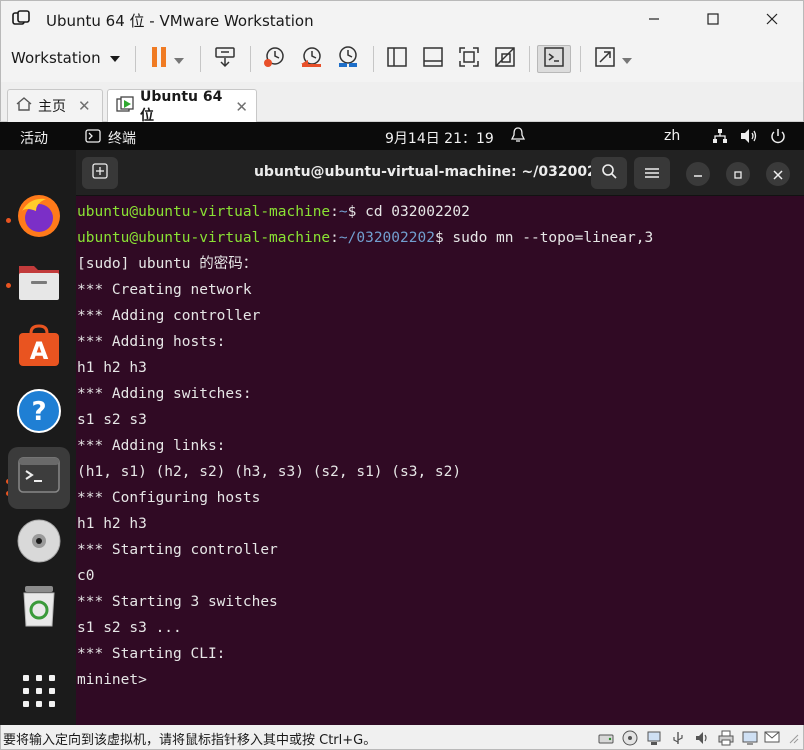 This screenshot has height=750, width=804. Describe the element at coordinates (167, 59) in the screenshot. I see `pause-button` at that location.